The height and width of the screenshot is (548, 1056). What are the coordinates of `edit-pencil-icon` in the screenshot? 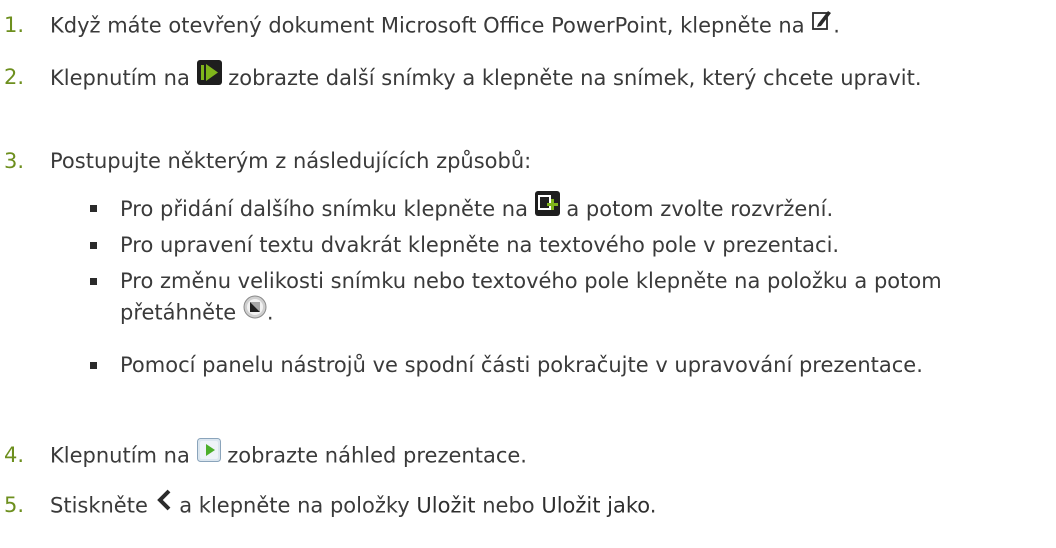 It's located at (822, 24).